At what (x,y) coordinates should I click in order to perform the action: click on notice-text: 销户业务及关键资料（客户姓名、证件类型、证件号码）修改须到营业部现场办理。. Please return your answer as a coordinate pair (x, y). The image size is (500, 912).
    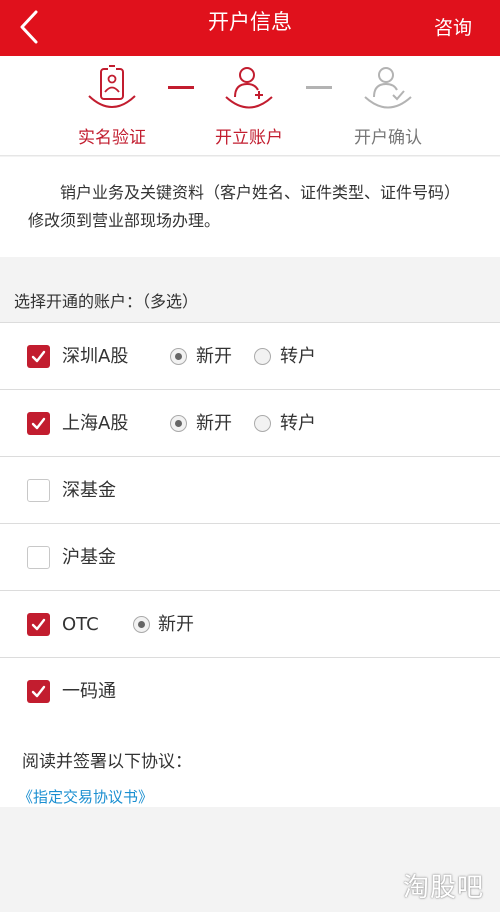
    Looking at the image, I should click on (244, 206).